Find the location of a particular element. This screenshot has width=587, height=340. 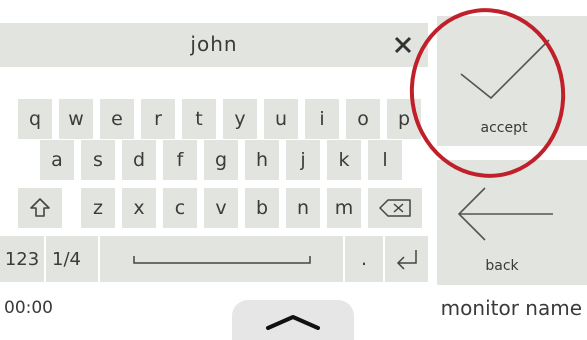

shift-key is located at coordinates (40, 208).